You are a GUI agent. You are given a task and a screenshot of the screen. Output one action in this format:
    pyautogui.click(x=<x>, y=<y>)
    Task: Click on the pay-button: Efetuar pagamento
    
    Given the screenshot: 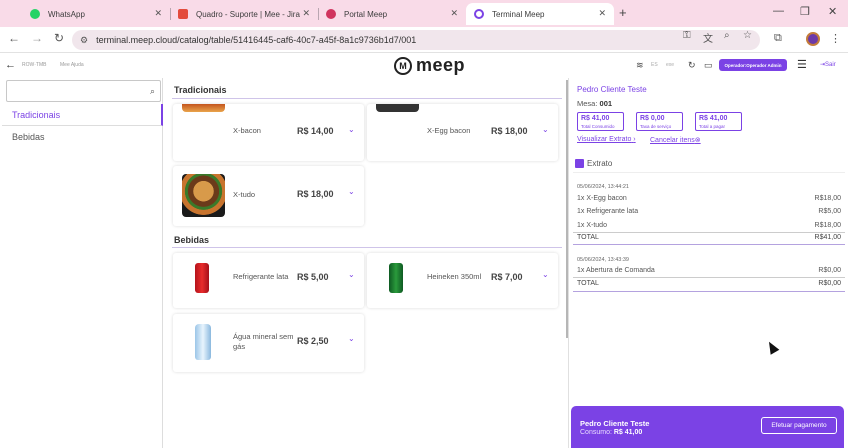 What is the action you would take?
    pyautogui.click(x=799, y=425)
    